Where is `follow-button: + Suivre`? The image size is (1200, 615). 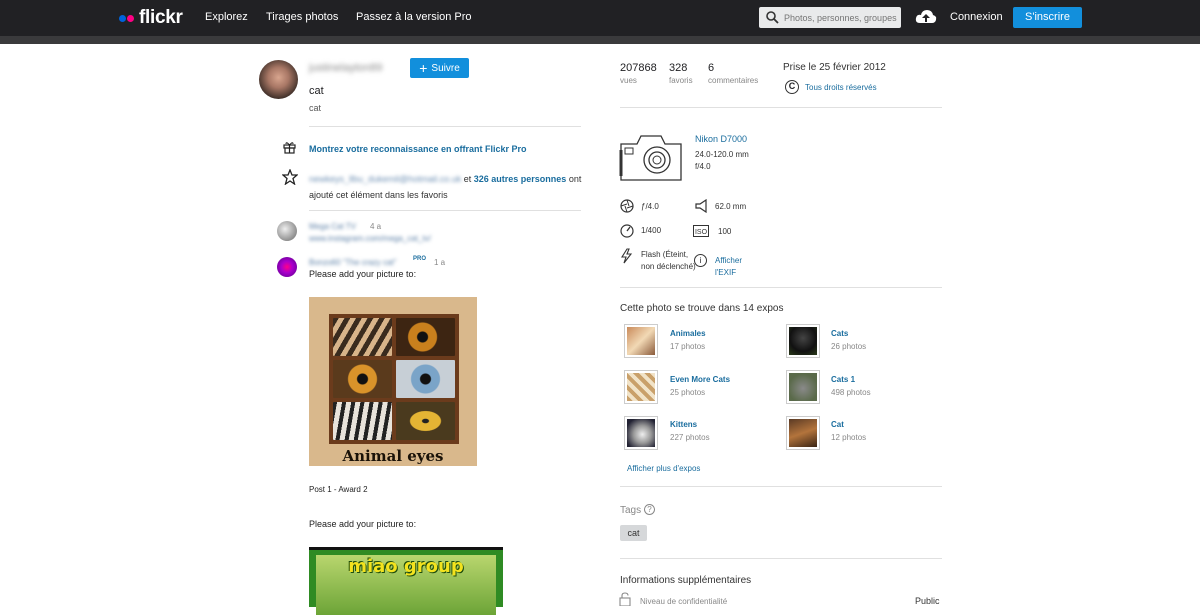 follow-button: + Suivre is located at coordinates (439, 68).